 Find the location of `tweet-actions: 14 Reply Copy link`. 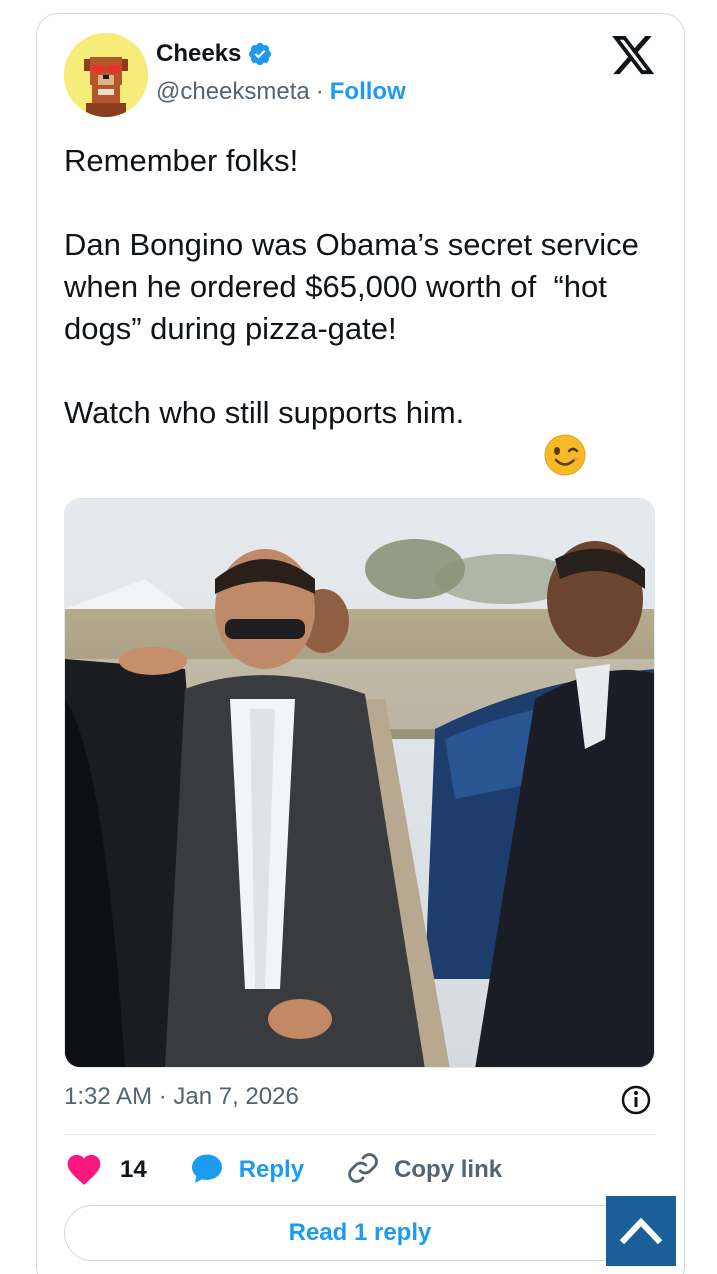

tweet-actions: 14 Reply Copy link is located at coordinates (283, 1170).